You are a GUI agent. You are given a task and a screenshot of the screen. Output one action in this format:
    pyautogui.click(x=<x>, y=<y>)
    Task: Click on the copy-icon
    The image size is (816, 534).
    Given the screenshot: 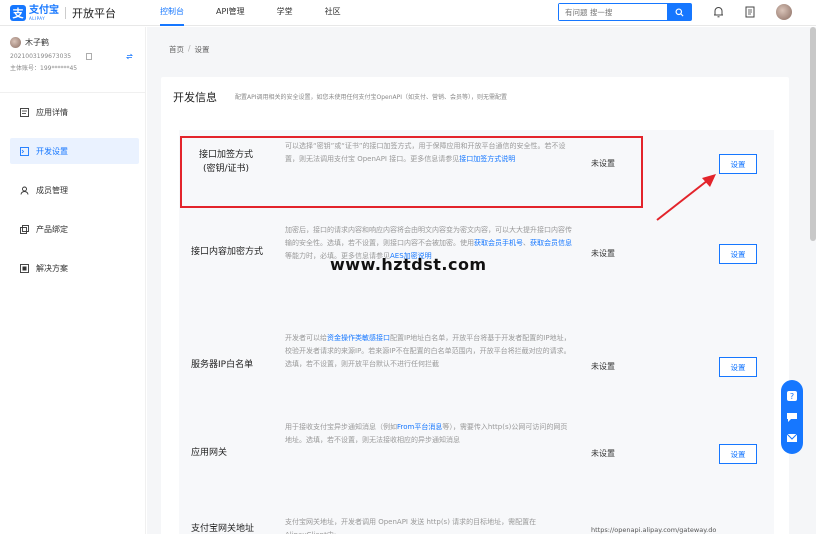 What is the action you would take?
    pyautogui.click(x=89, y=56)
    